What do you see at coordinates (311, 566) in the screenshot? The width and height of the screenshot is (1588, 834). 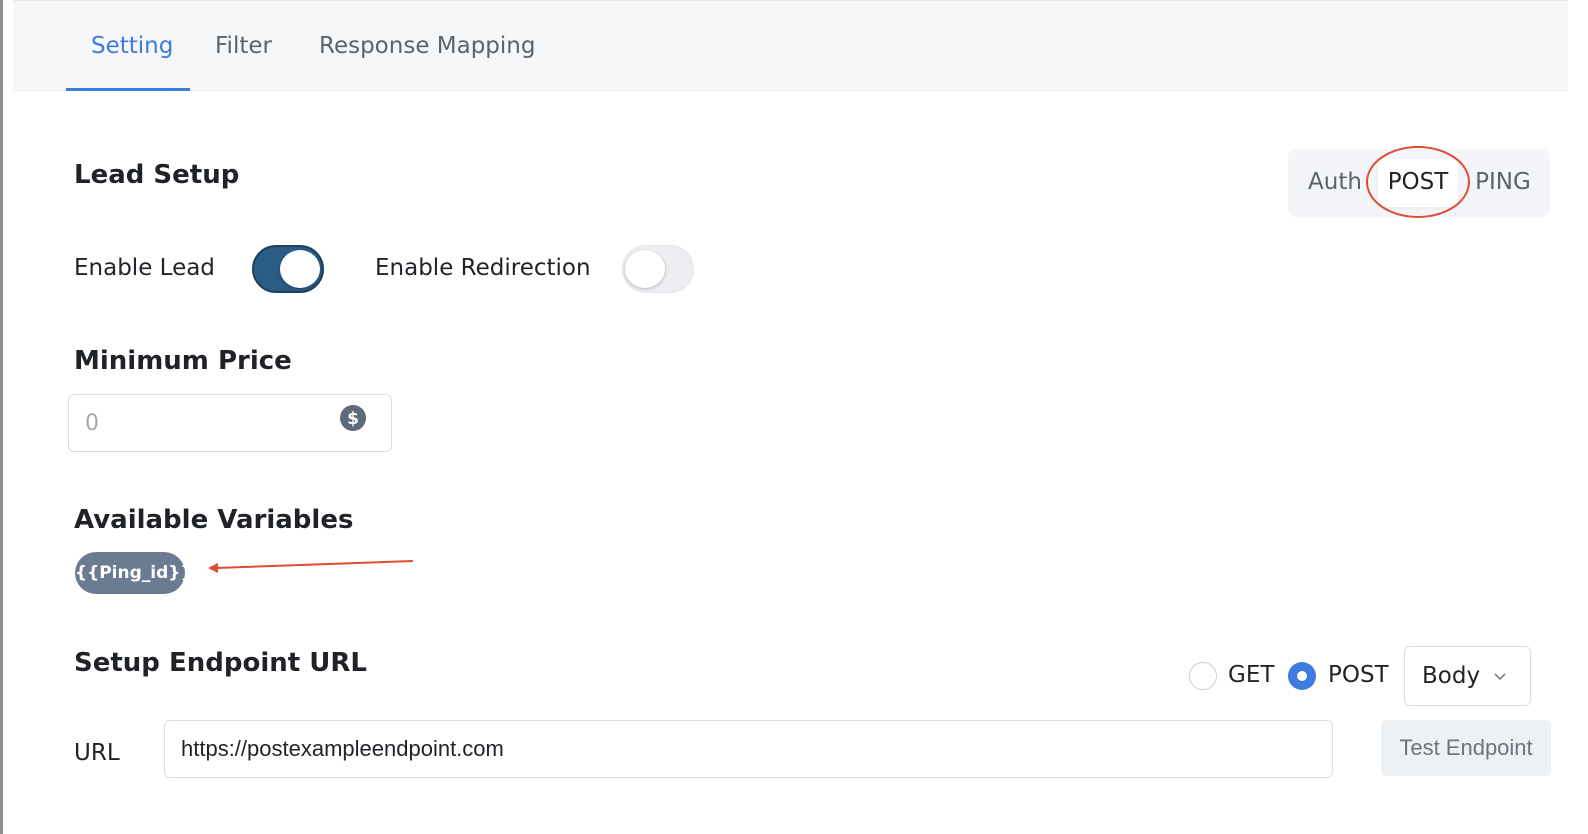 I see `annotation-arrow` at bounding box center [311, 566].